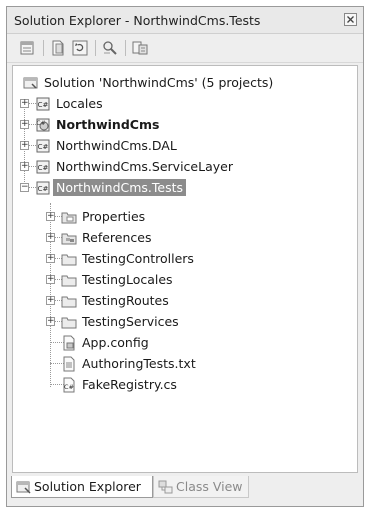  What do you see at coordinates (185, 216) in the screenshot?
I see `tree-child-properties: + Properties` at bounding box center [185, 216].